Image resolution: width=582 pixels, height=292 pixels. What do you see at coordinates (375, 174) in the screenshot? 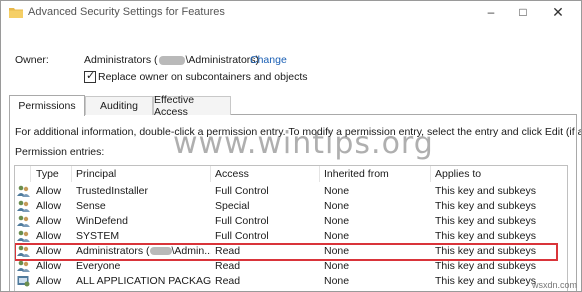
I see `column-header-inherited-from: Inherited from` at bounding box center [375, 174].